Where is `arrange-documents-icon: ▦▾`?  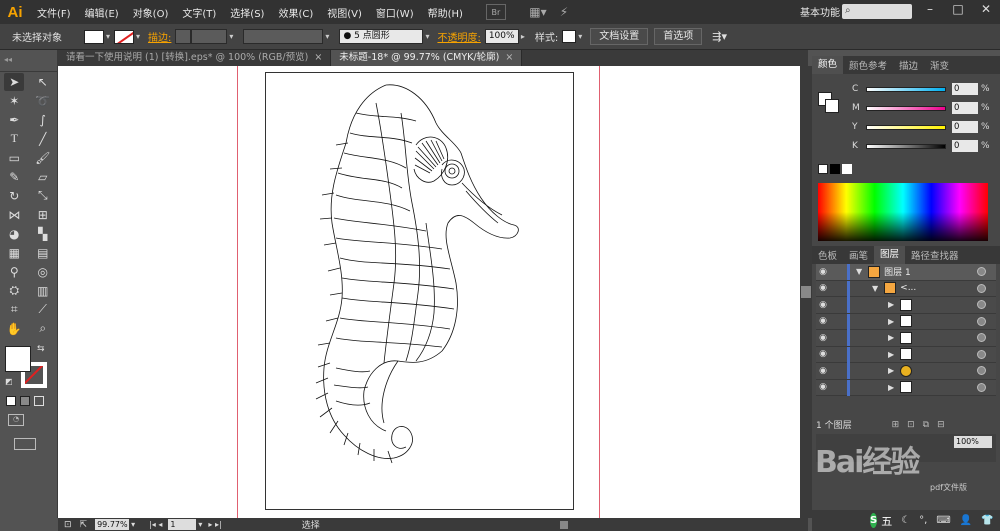 arrange-documents-icon: ▦▾ is located at coordinates (538, 12).